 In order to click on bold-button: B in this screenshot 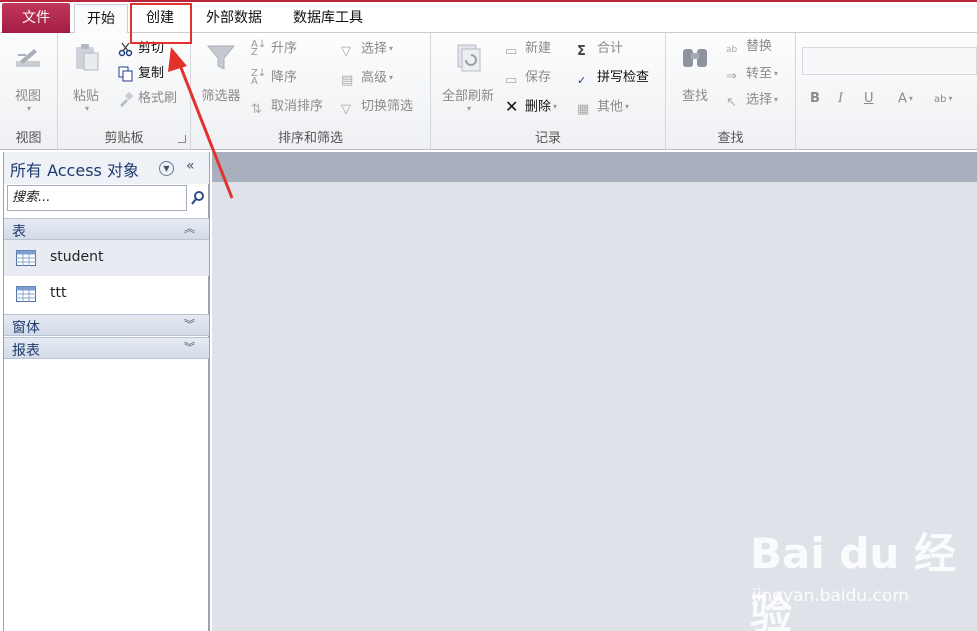, I will do `click(815, 99)`.